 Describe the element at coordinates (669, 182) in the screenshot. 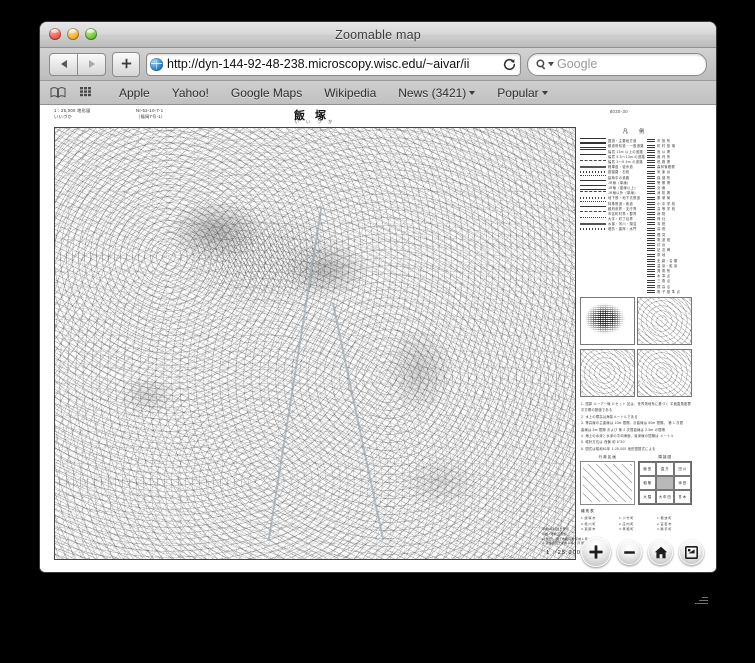

I see `legend-row: 警 察 署` at that location.